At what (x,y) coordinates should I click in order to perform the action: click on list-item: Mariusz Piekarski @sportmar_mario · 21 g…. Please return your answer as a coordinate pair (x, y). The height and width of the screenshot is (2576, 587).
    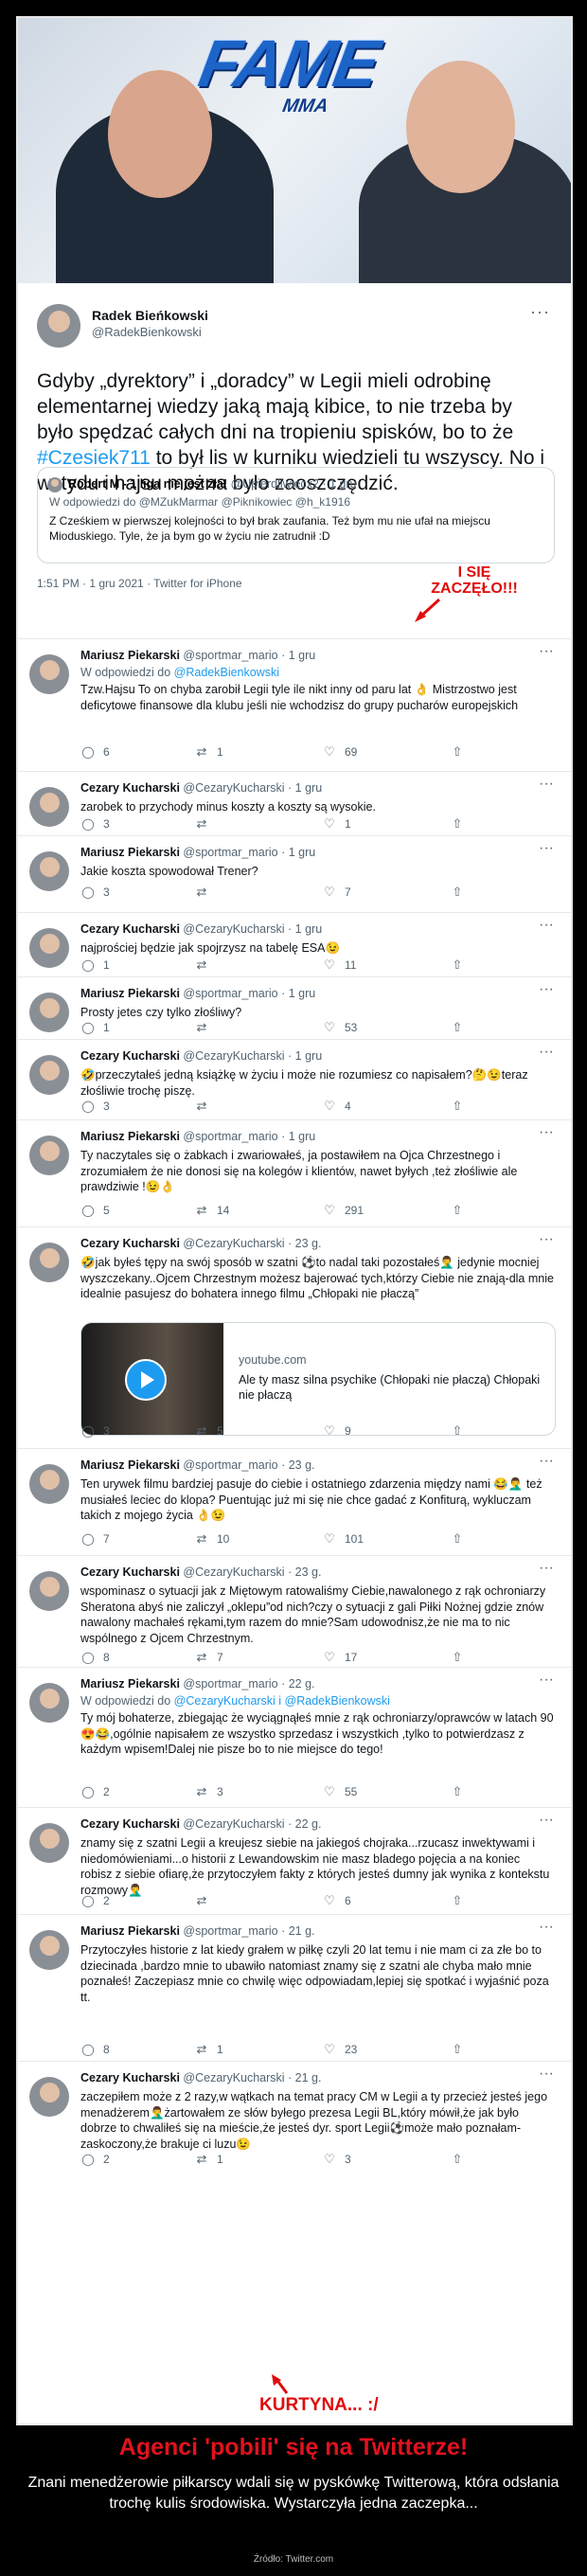
    Looking at the image, I should click on (294, 1988).